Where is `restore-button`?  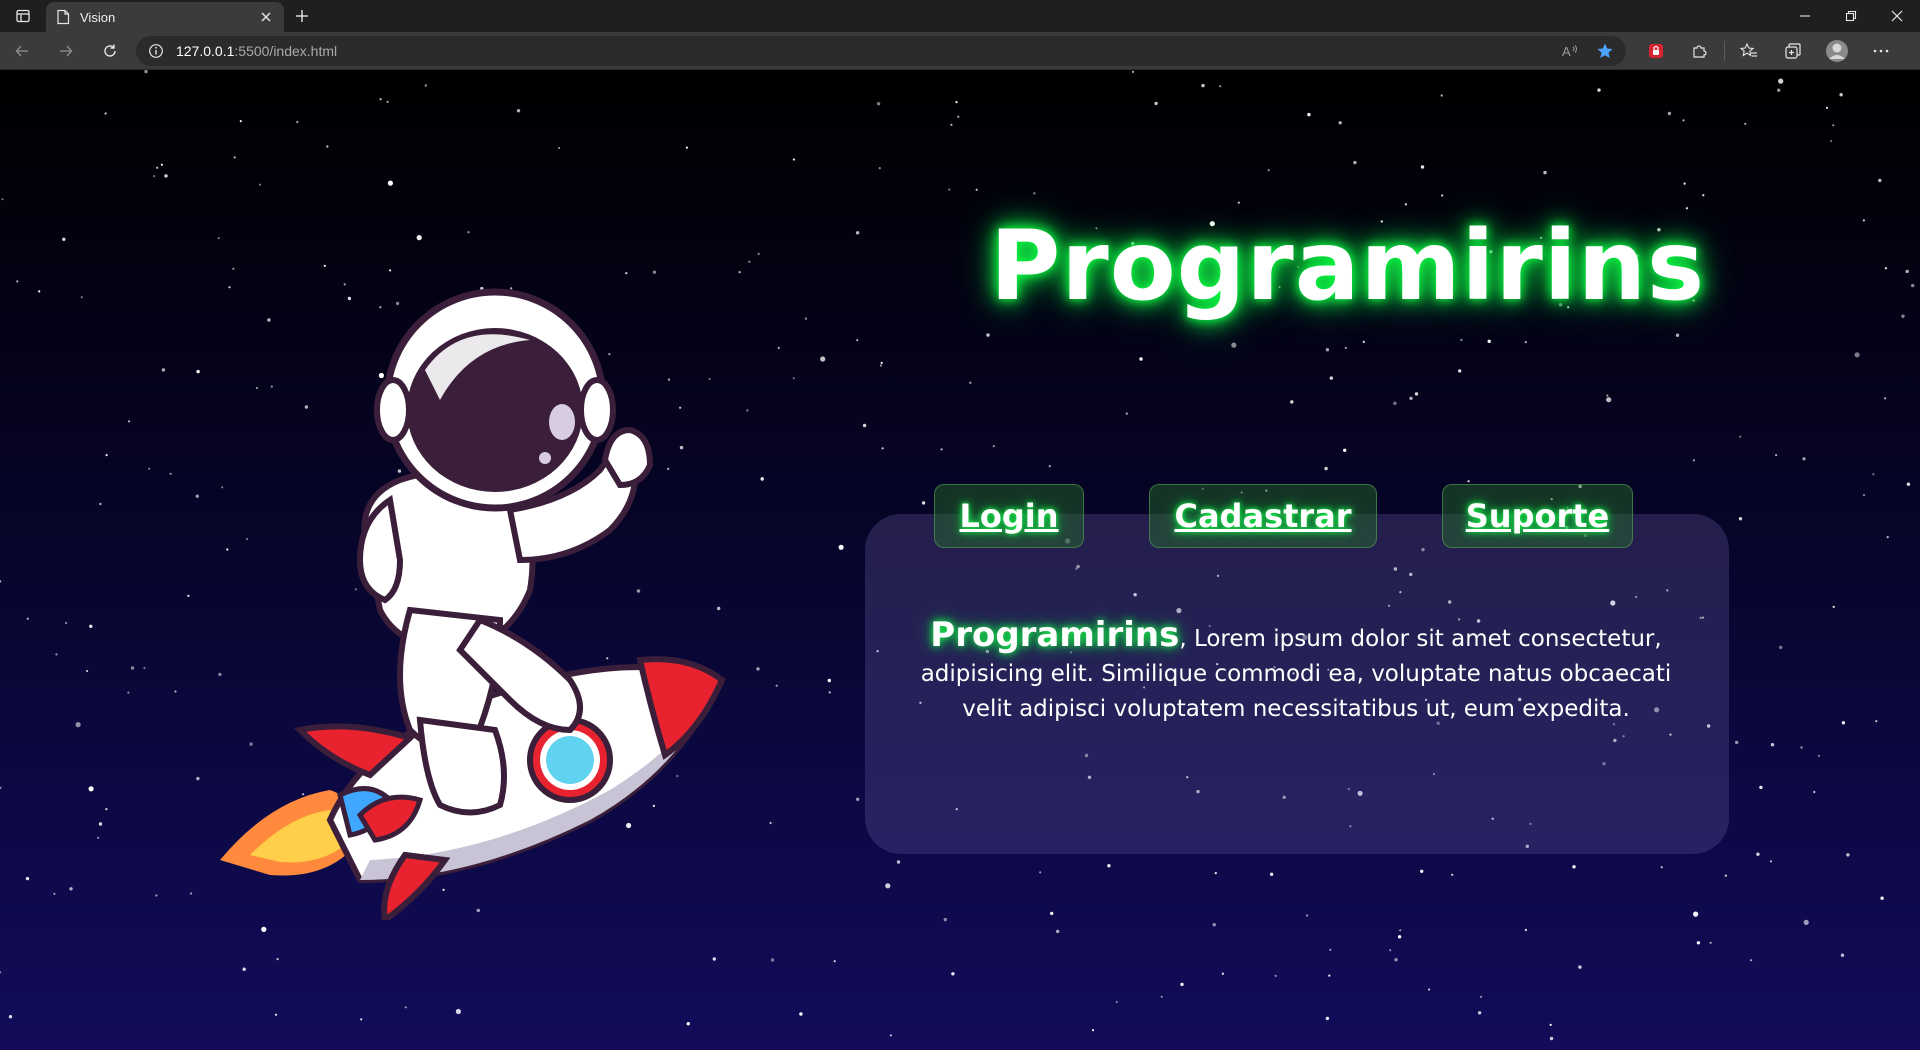
restore-button is located at coordinates (1851, 16).